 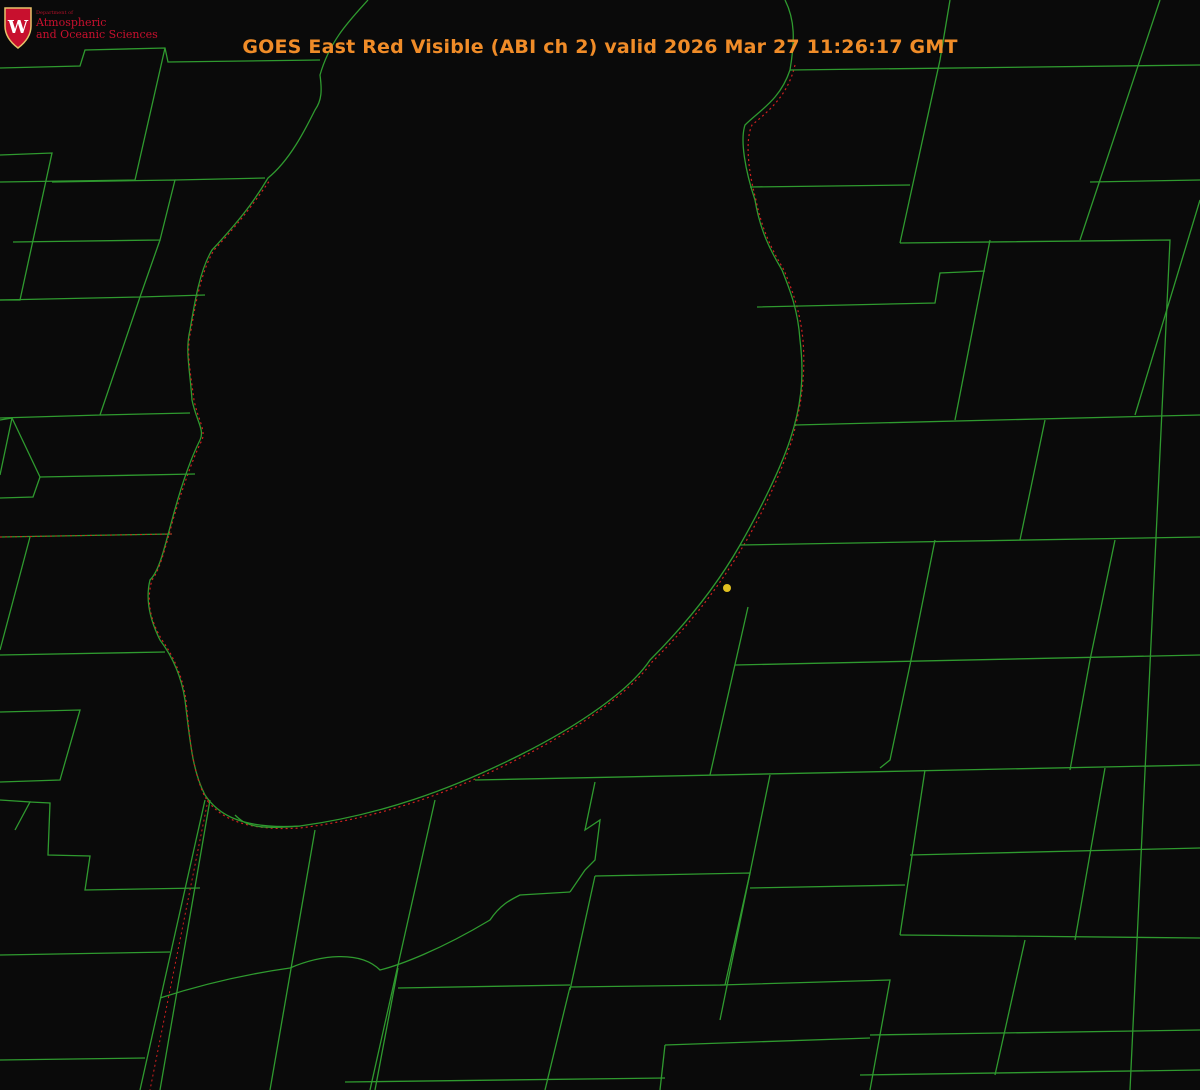 What do you see at coordinates (71, 22) in the screenshot?
I see `logo-line-1: Atmospheric` at bounding box center [71, 22].